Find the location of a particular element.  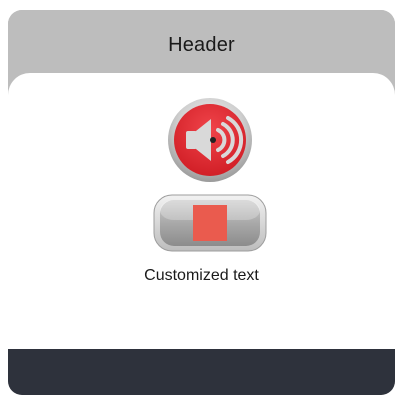

speaker-button is located at coordinates (210, 140).